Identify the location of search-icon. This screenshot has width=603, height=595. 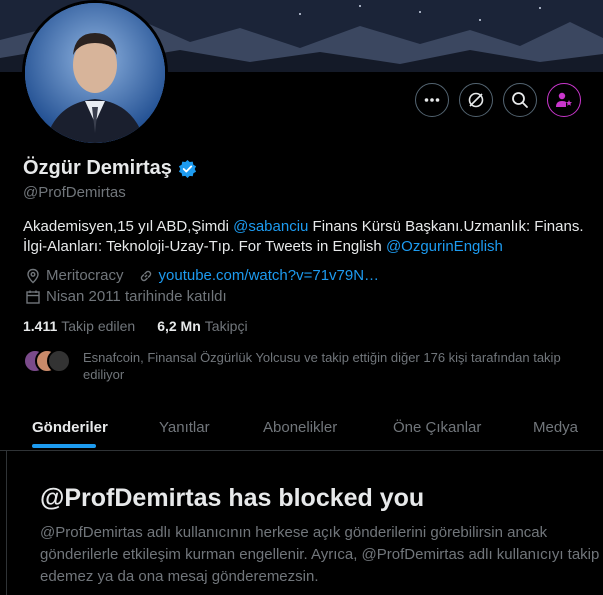
(520, 100).